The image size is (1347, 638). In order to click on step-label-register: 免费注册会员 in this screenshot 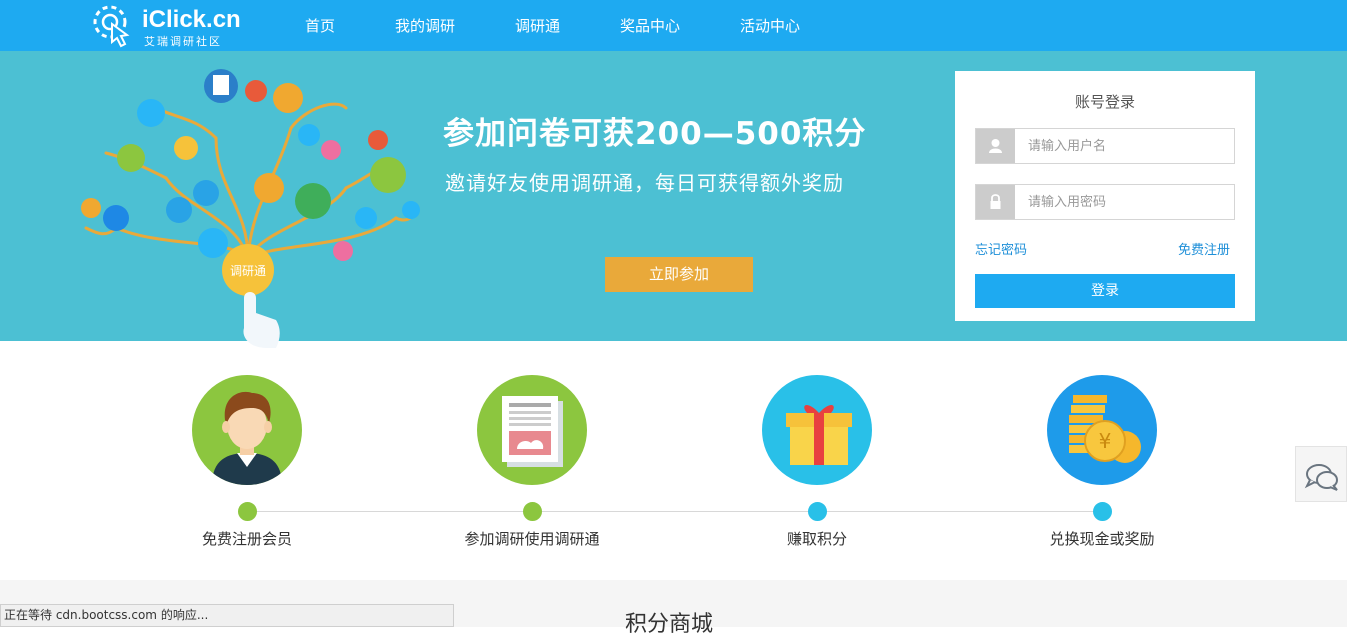, I will do `click(246, 539)`.